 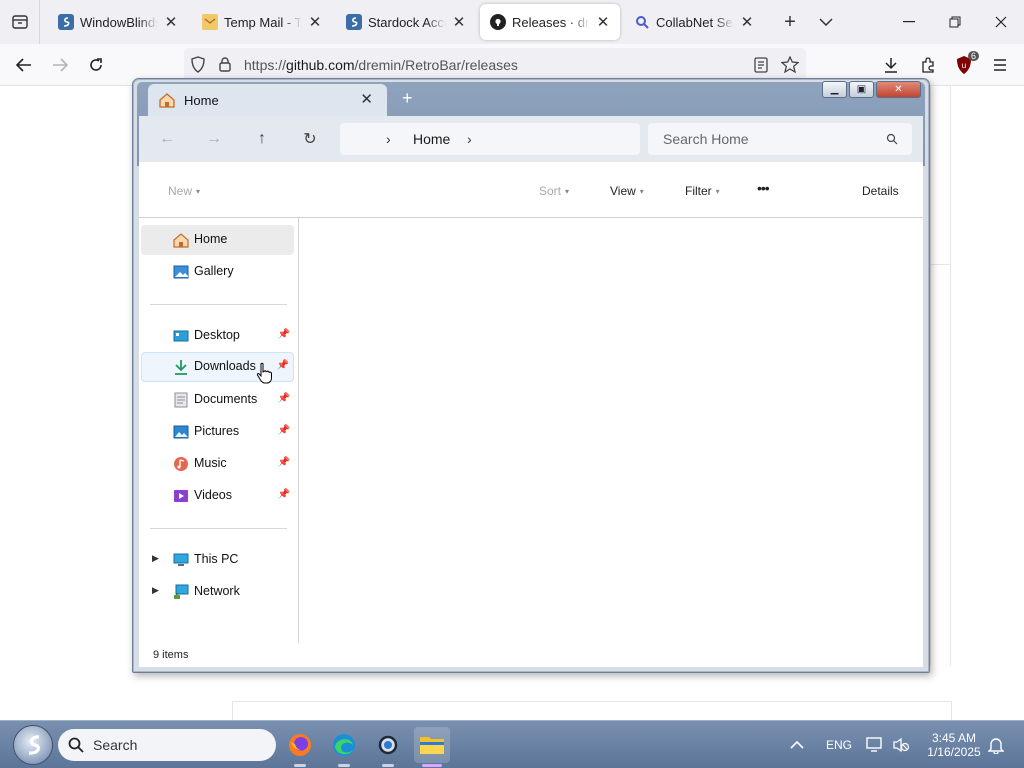 I want to click on clock: 3:45 AM 1/16/2025, so click(x=954, y=744).